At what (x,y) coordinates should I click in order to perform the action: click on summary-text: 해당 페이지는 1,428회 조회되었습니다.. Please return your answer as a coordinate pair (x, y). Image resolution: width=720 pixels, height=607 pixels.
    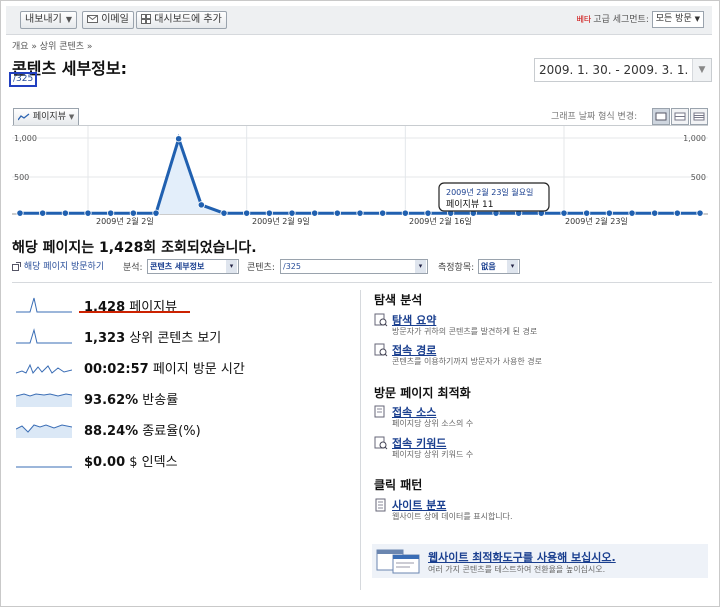
    Looking at the image, I should click on (134, 248).